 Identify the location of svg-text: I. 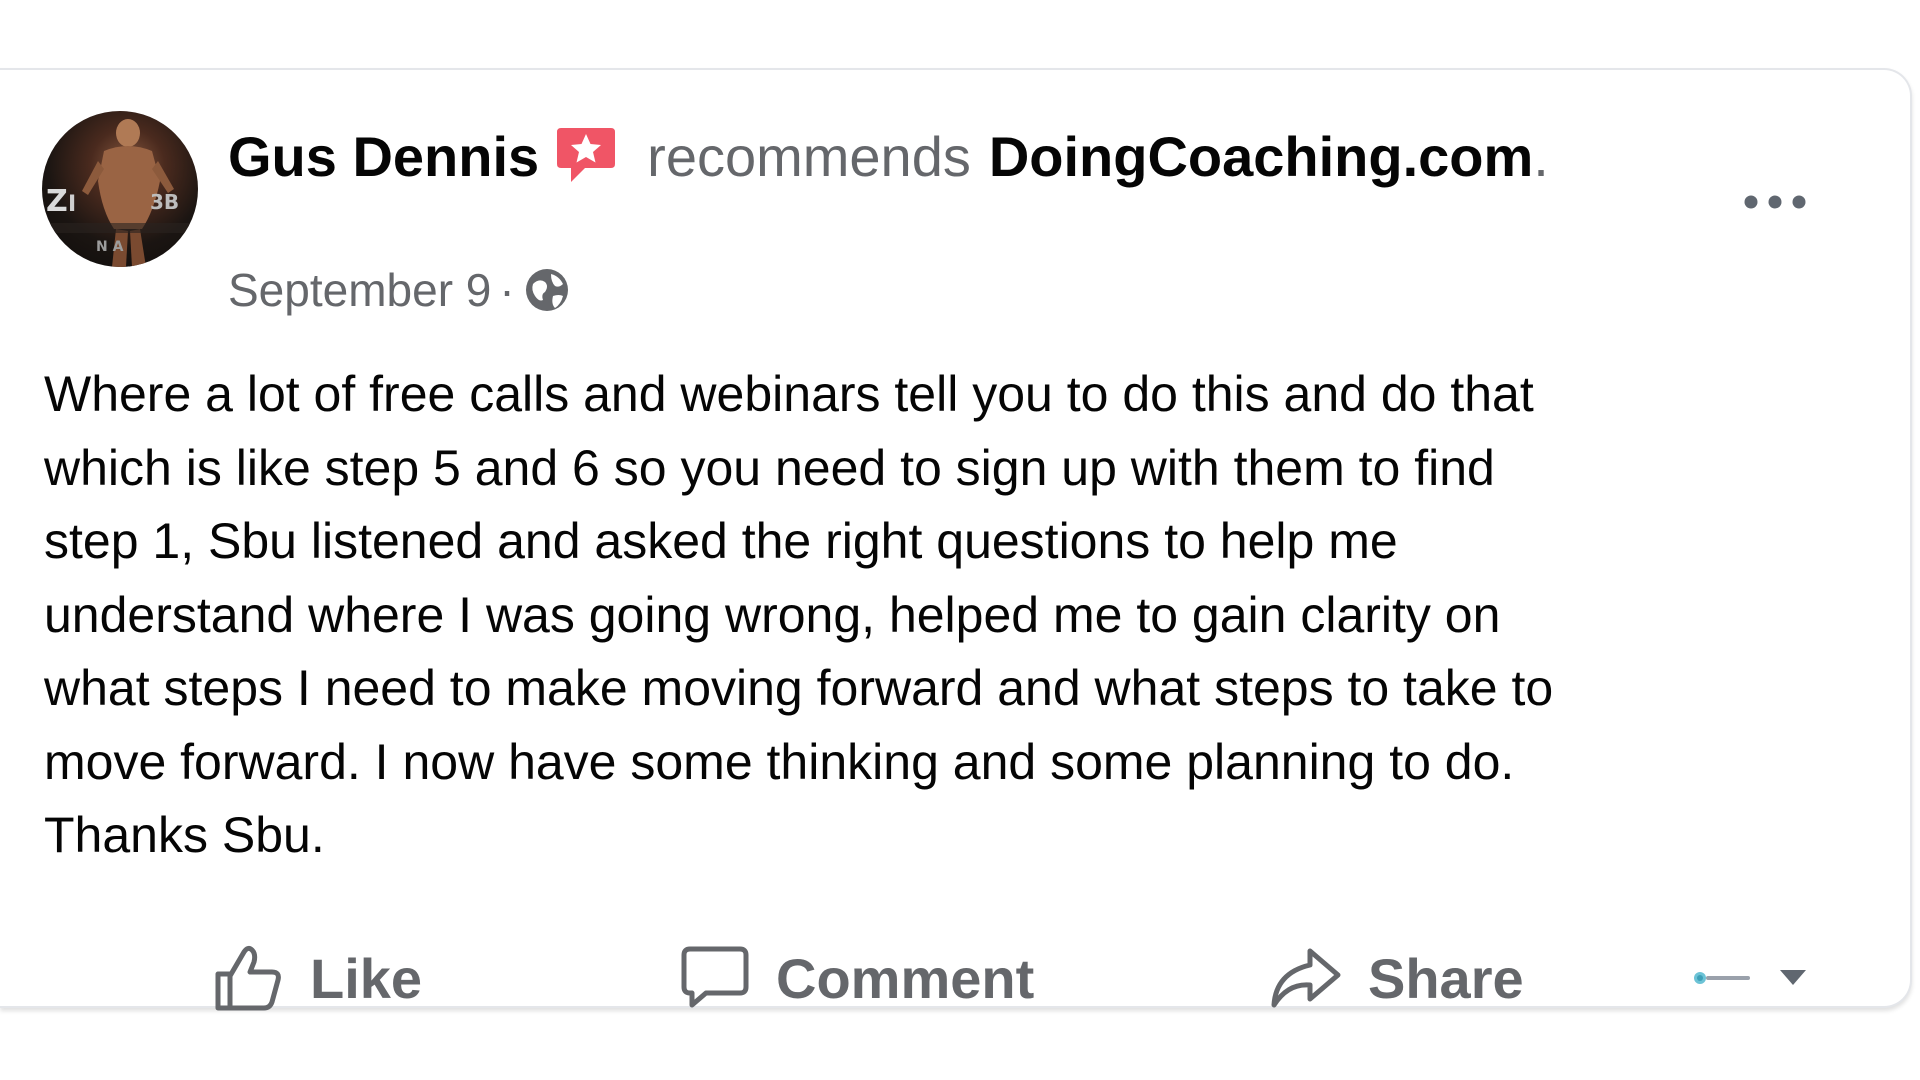
(72, 204).